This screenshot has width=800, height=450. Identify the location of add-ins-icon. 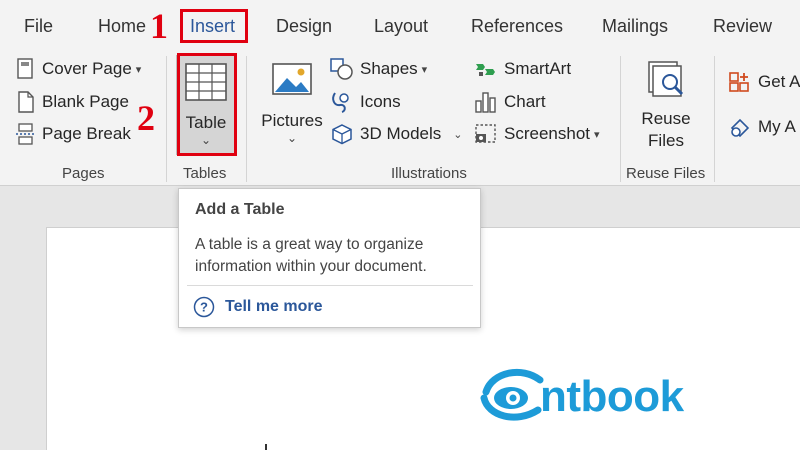
(739, 82).